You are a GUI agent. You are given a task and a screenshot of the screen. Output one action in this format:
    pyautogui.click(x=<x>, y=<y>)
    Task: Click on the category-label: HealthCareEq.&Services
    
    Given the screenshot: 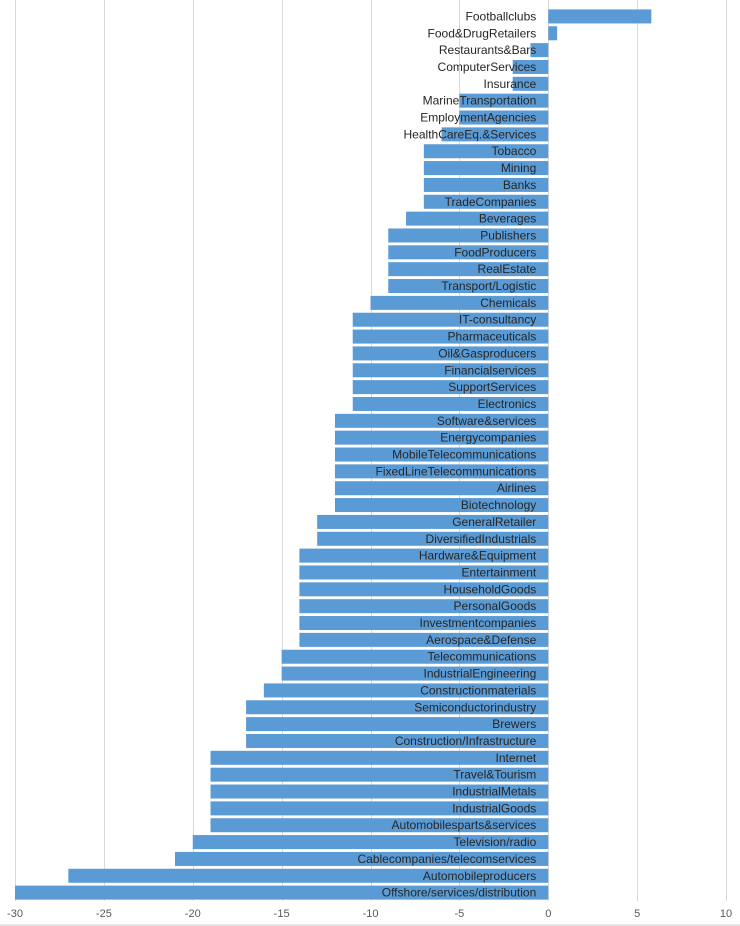 What is the action you would take?
    pyautogui.click(x=470, y=134)
    